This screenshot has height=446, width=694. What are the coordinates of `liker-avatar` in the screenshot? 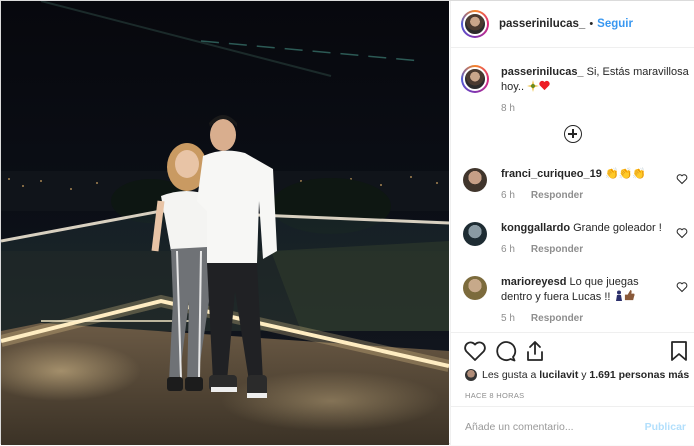 It's located at (471, 375).